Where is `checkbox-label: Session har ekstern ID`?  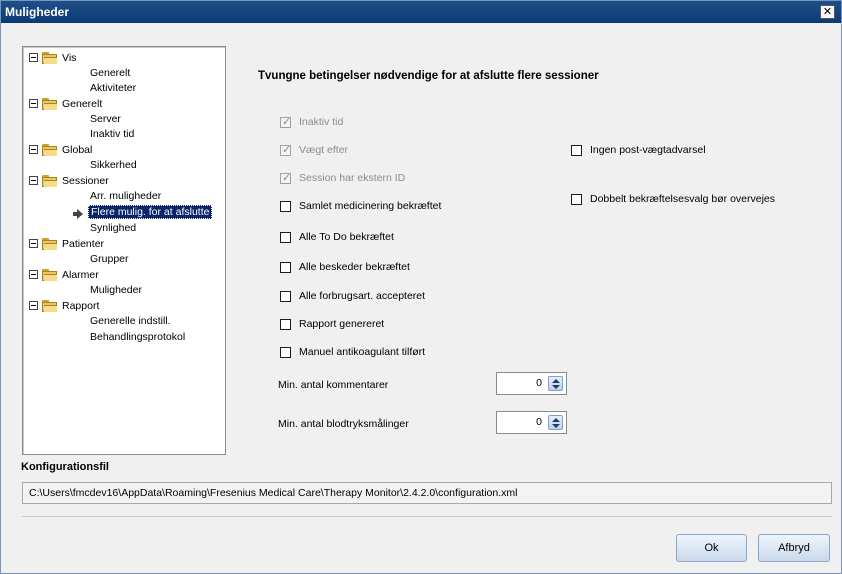
checkbox-label: Session har ekstern ID is located at coordinates (352, 178).